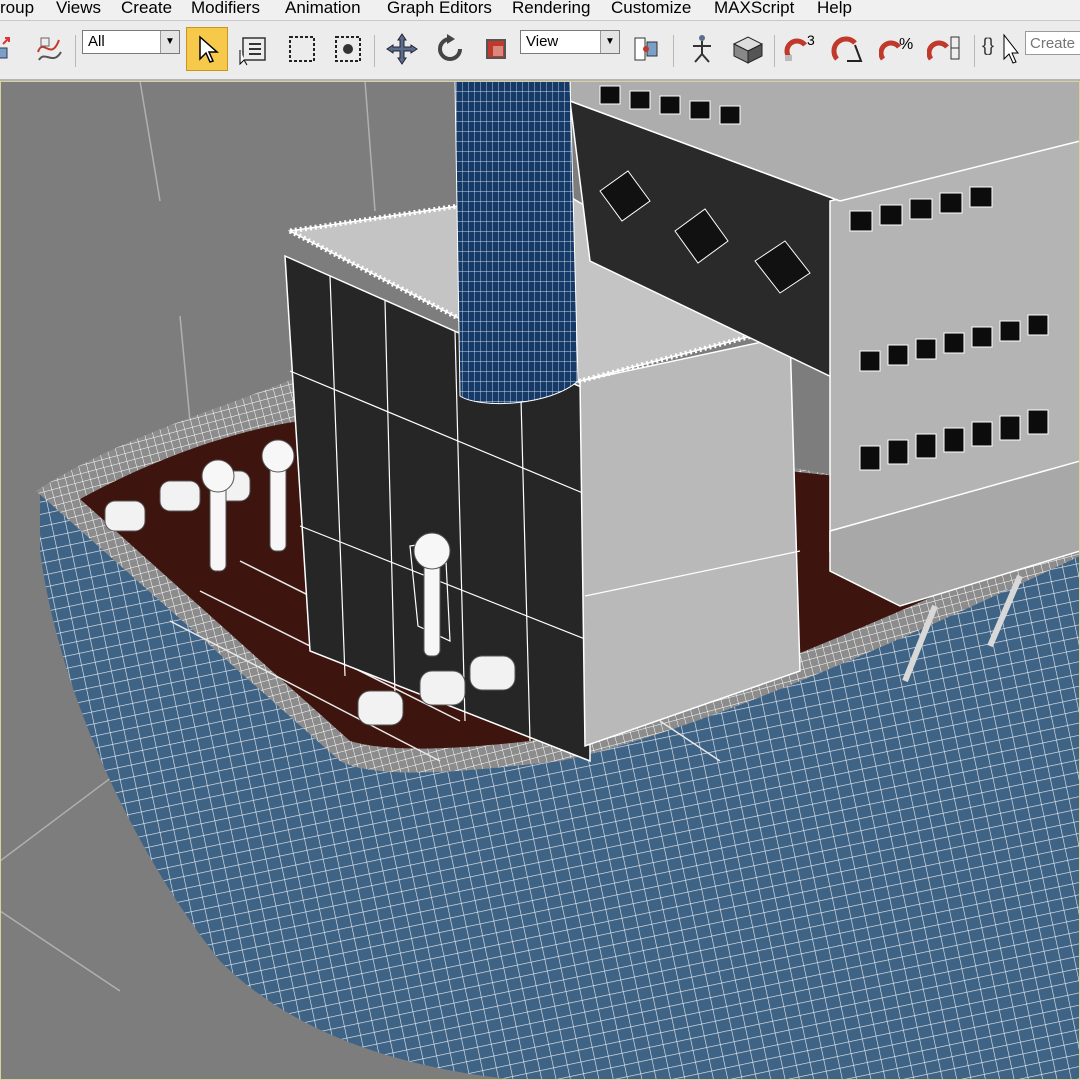 This screenshot has width=1080, height=1080. I want to click on move-icon, so click(402, 49).